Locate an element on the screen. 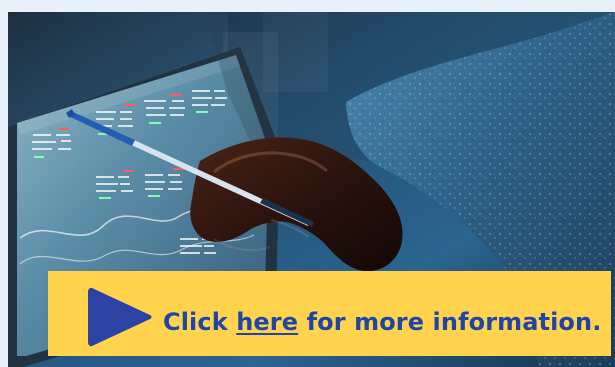 The image size is (615, 367). play-icon is located at coordinates (121, 317).